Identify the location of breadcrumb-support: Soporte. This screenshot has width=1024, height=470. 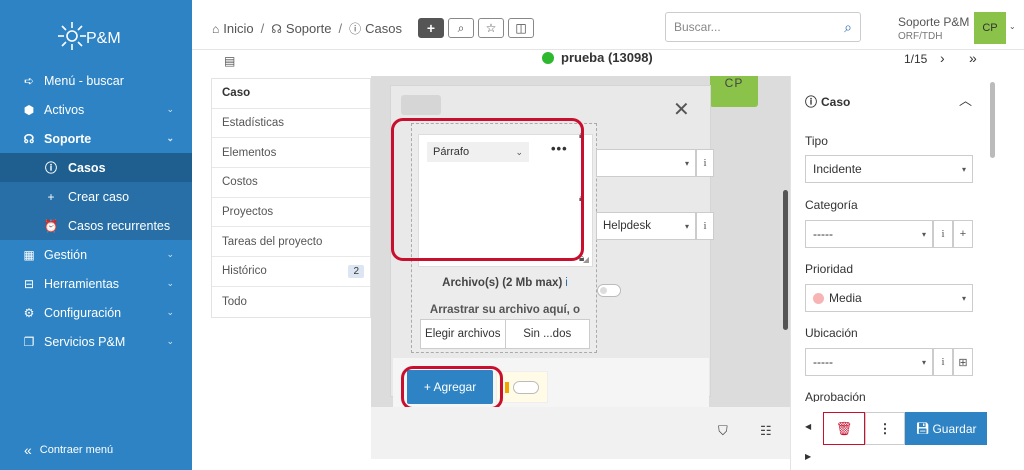
(309, 28).